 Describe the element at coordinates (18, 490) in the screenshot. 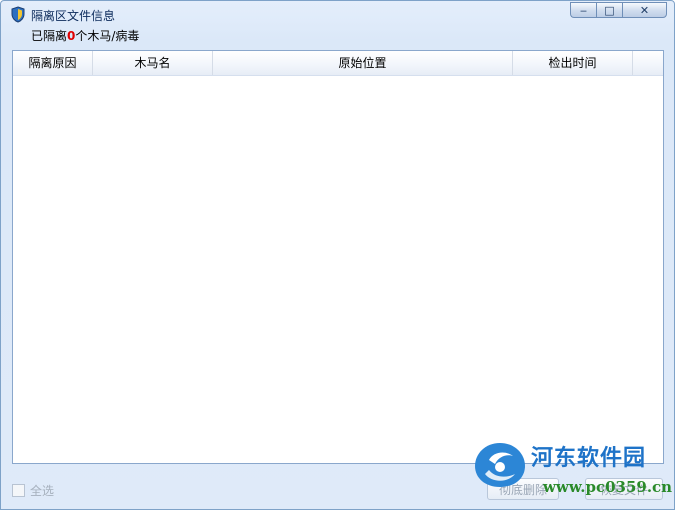

I see `select-all-checkbox` at that location.